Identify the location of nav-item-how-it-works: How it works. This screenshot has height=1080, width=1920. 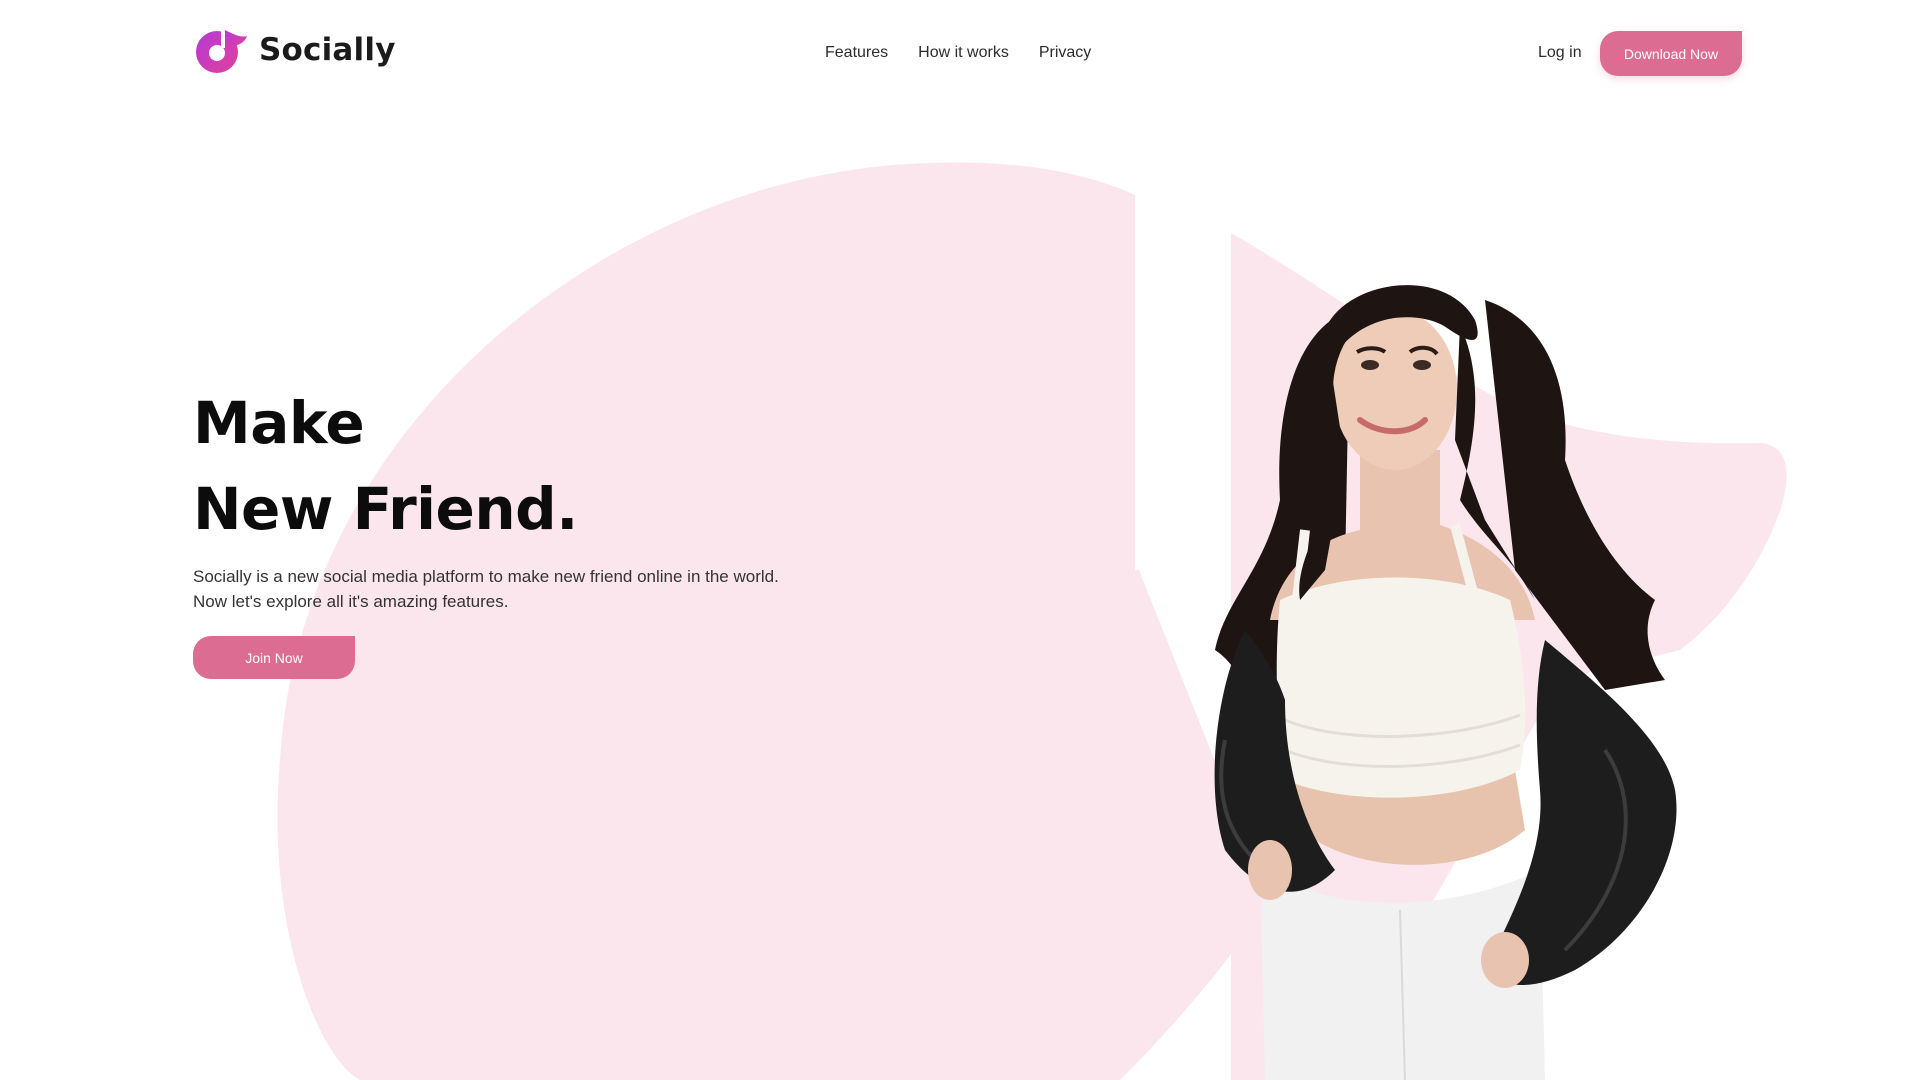
(963, 53).